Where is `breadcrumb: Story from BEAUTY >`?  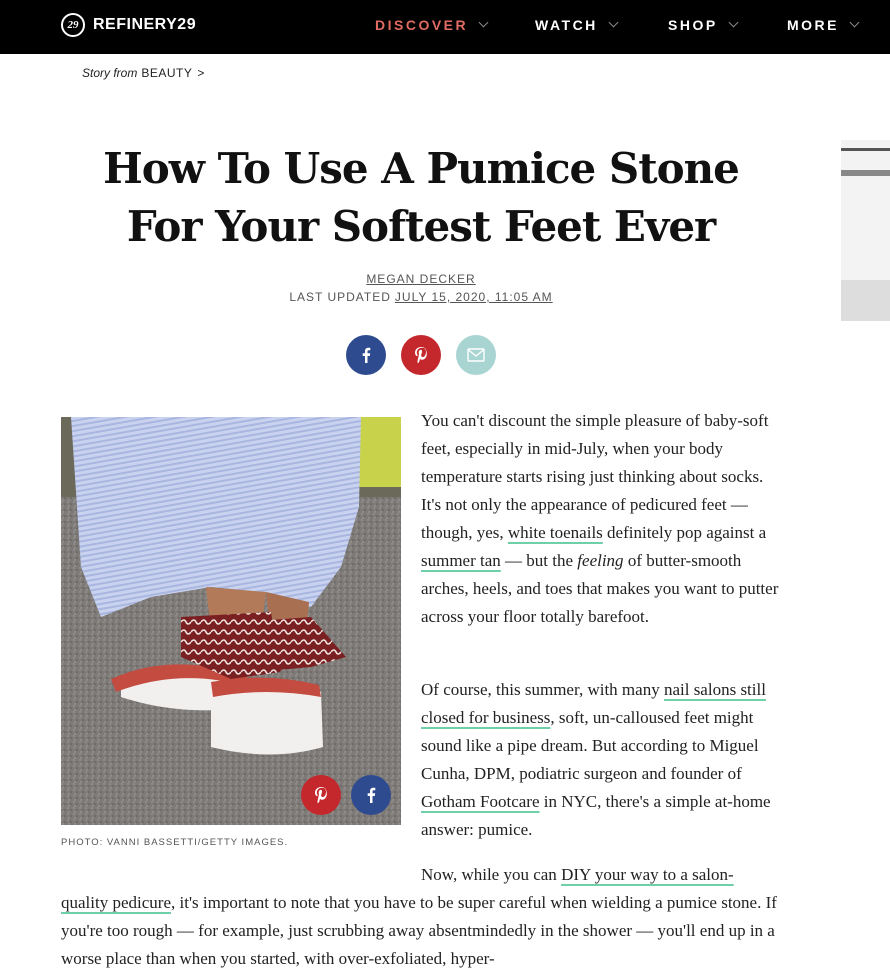 breadcrumb: Story from BEAUTY > is located at coordinates (143, 73).